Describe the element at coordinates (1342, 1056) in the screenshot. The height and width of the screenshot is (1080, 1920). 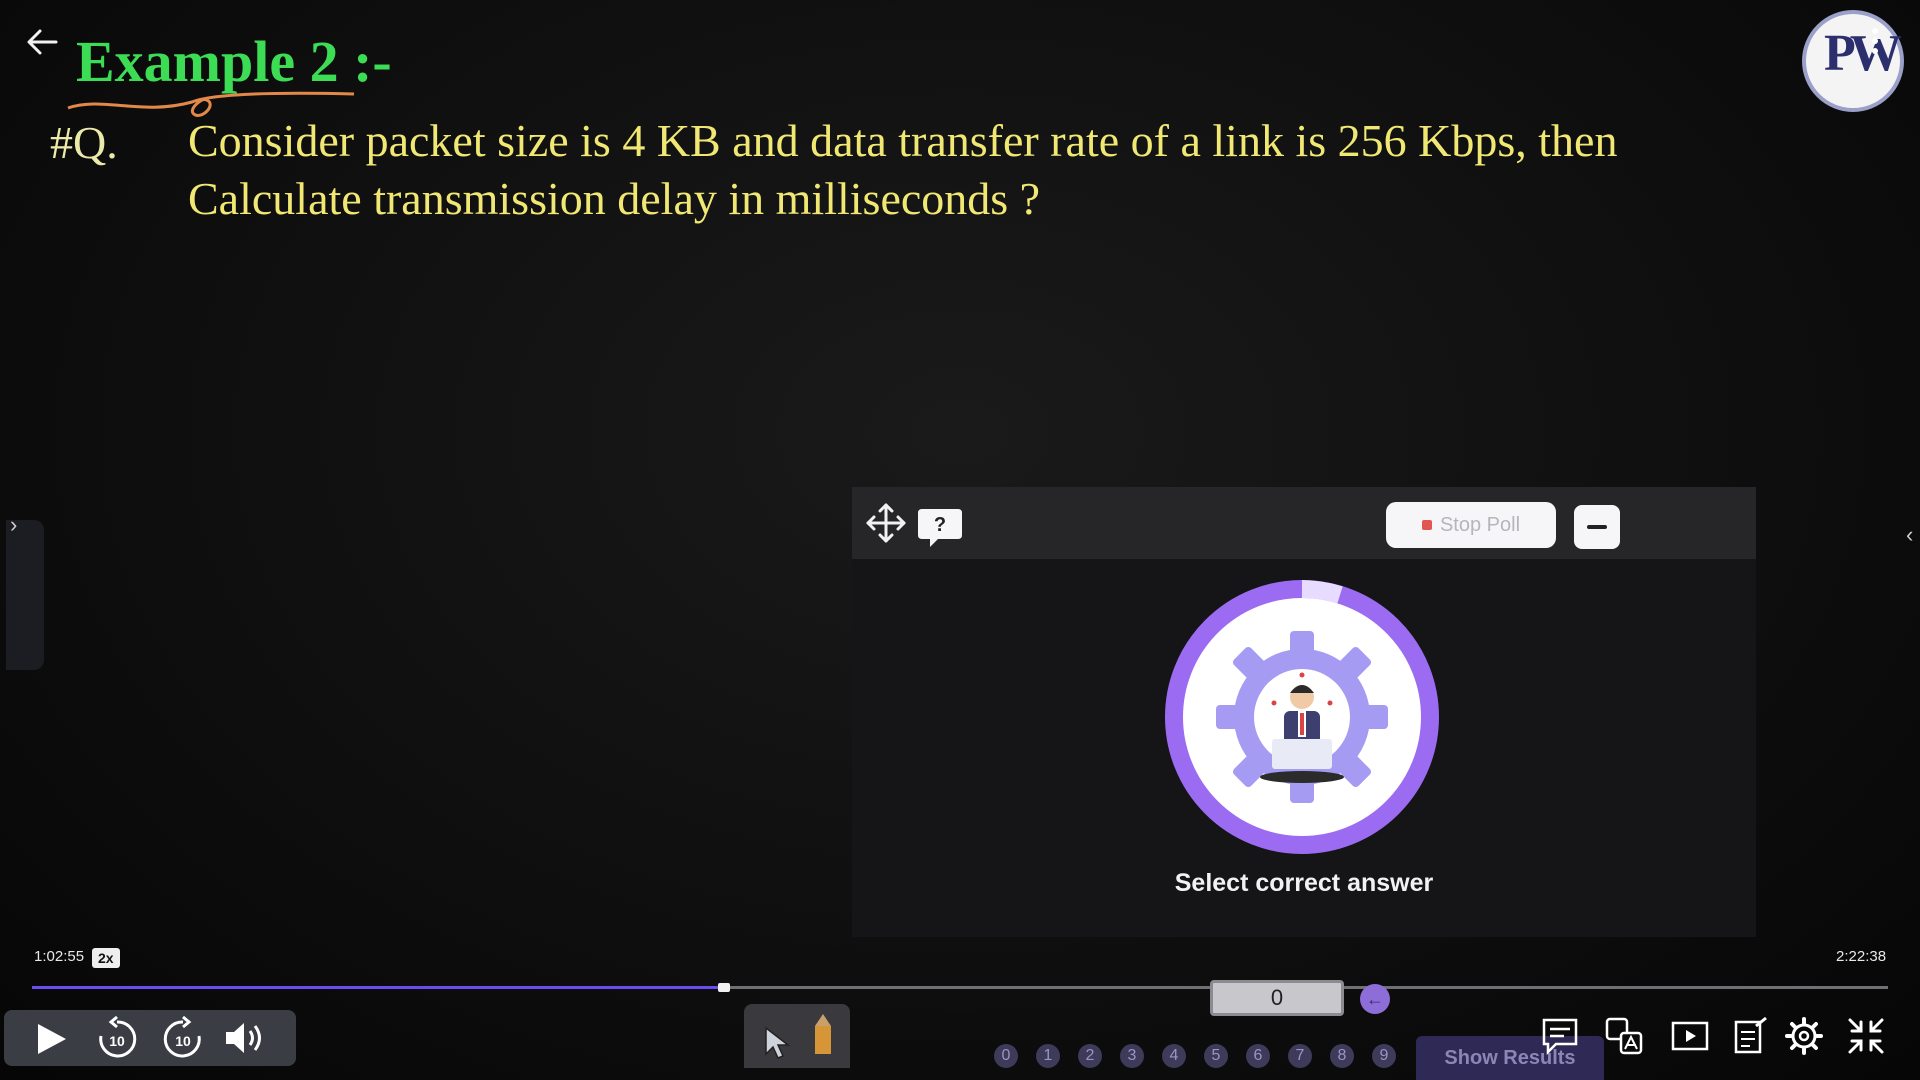
I see `answer-option-8: 8` at that location.